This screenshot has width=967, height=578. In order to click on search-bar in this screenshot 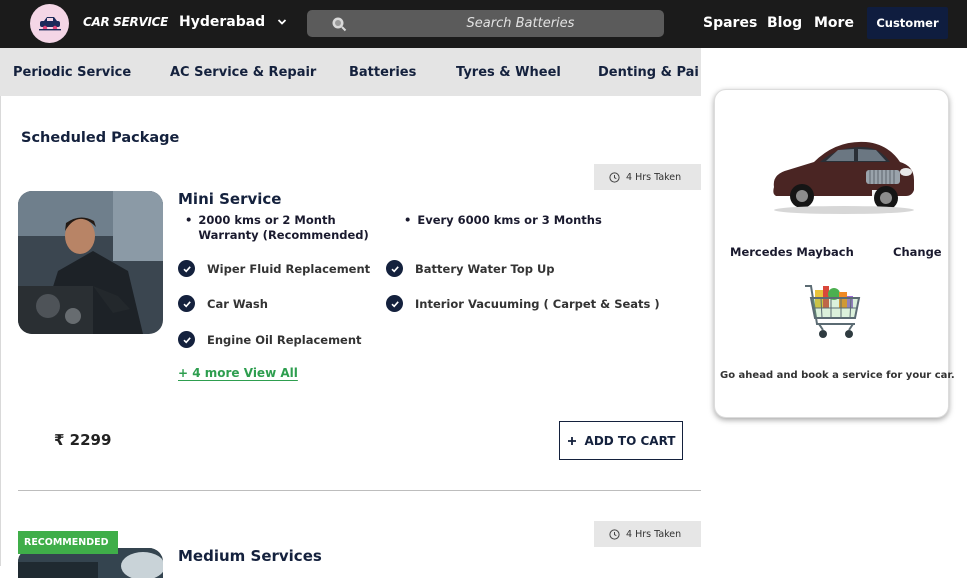, I will do `click(485, 23)`.